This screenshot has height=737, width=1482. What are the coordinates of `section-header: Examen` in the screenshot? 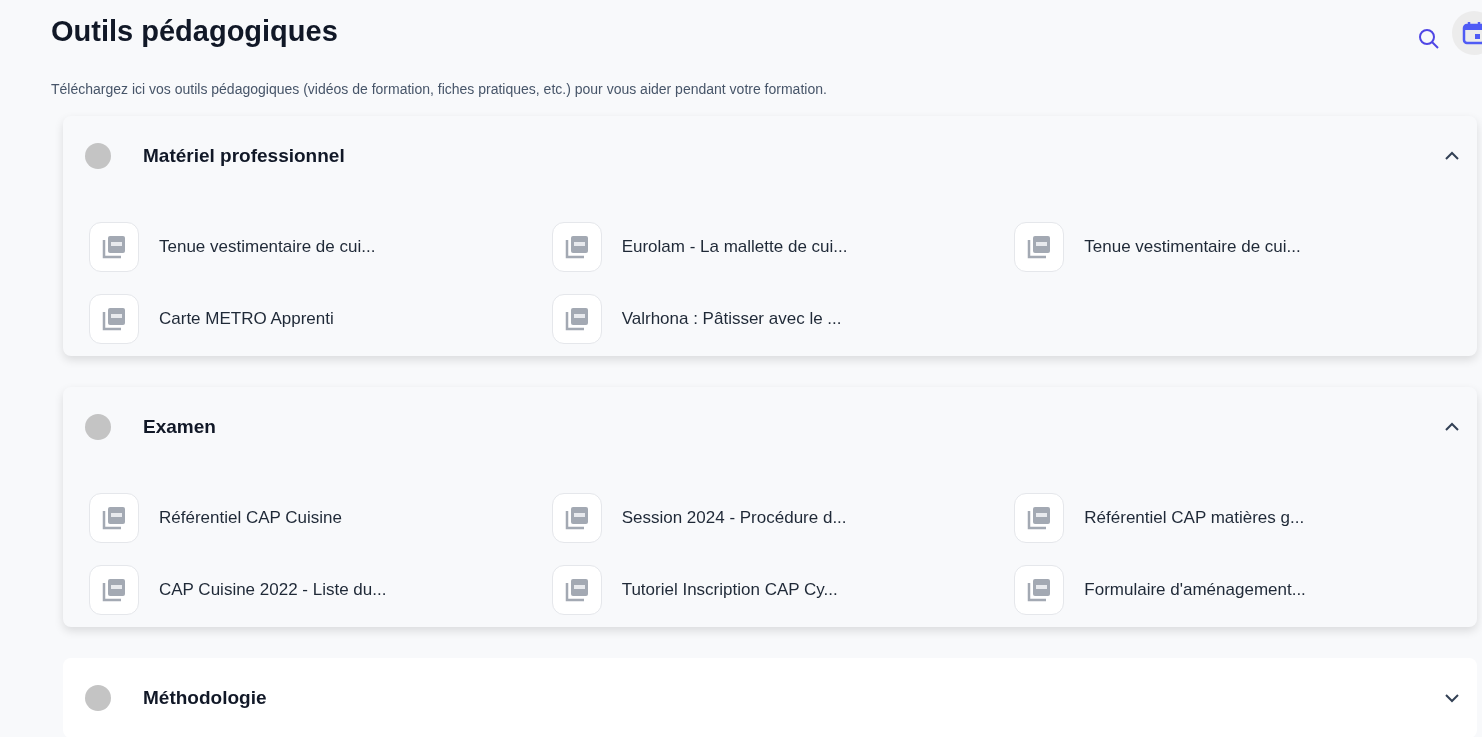 It's located at (770, 427).